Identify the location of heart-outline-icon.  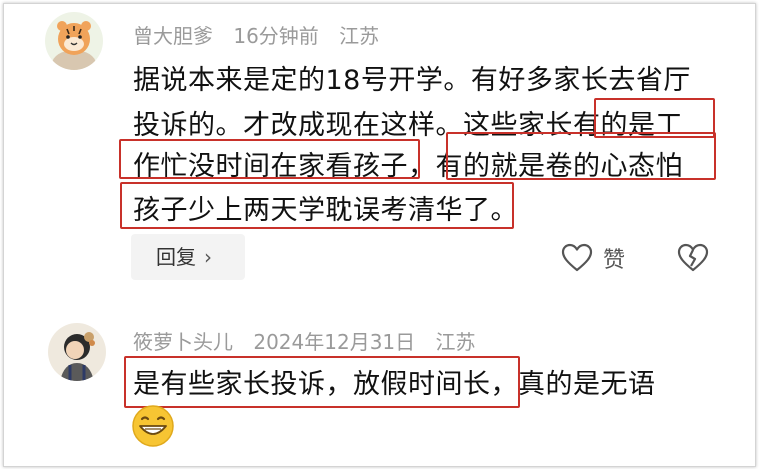
(577, 258).